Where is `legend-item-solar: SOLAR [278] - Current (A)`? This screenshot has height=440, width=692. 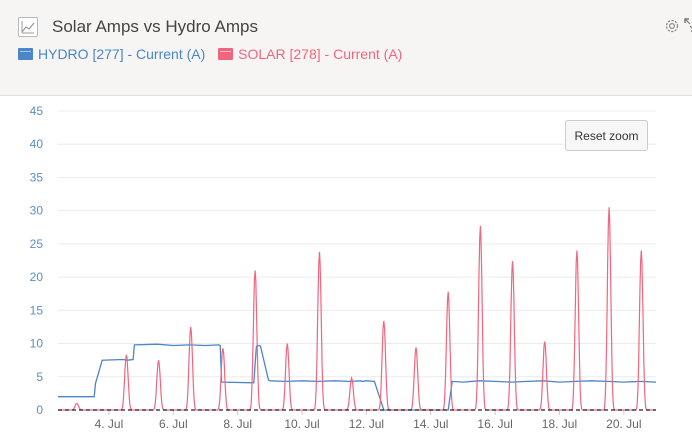 legend-item-solar: SOLAR [278] - Current (A) is located at coordinates (310, 54).